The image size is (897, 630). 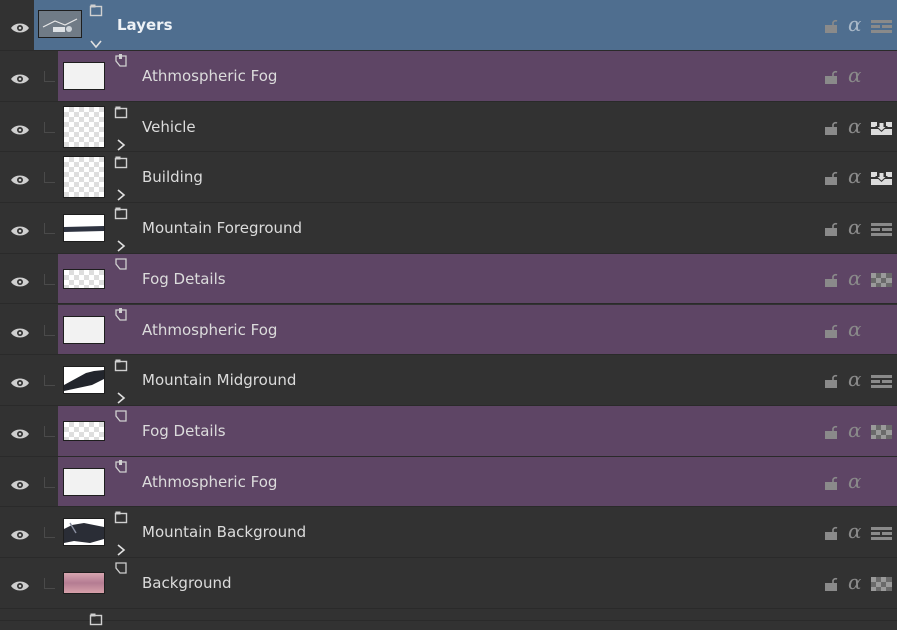 I want to click on chevron-down-icon, so click(x=96, y=42).